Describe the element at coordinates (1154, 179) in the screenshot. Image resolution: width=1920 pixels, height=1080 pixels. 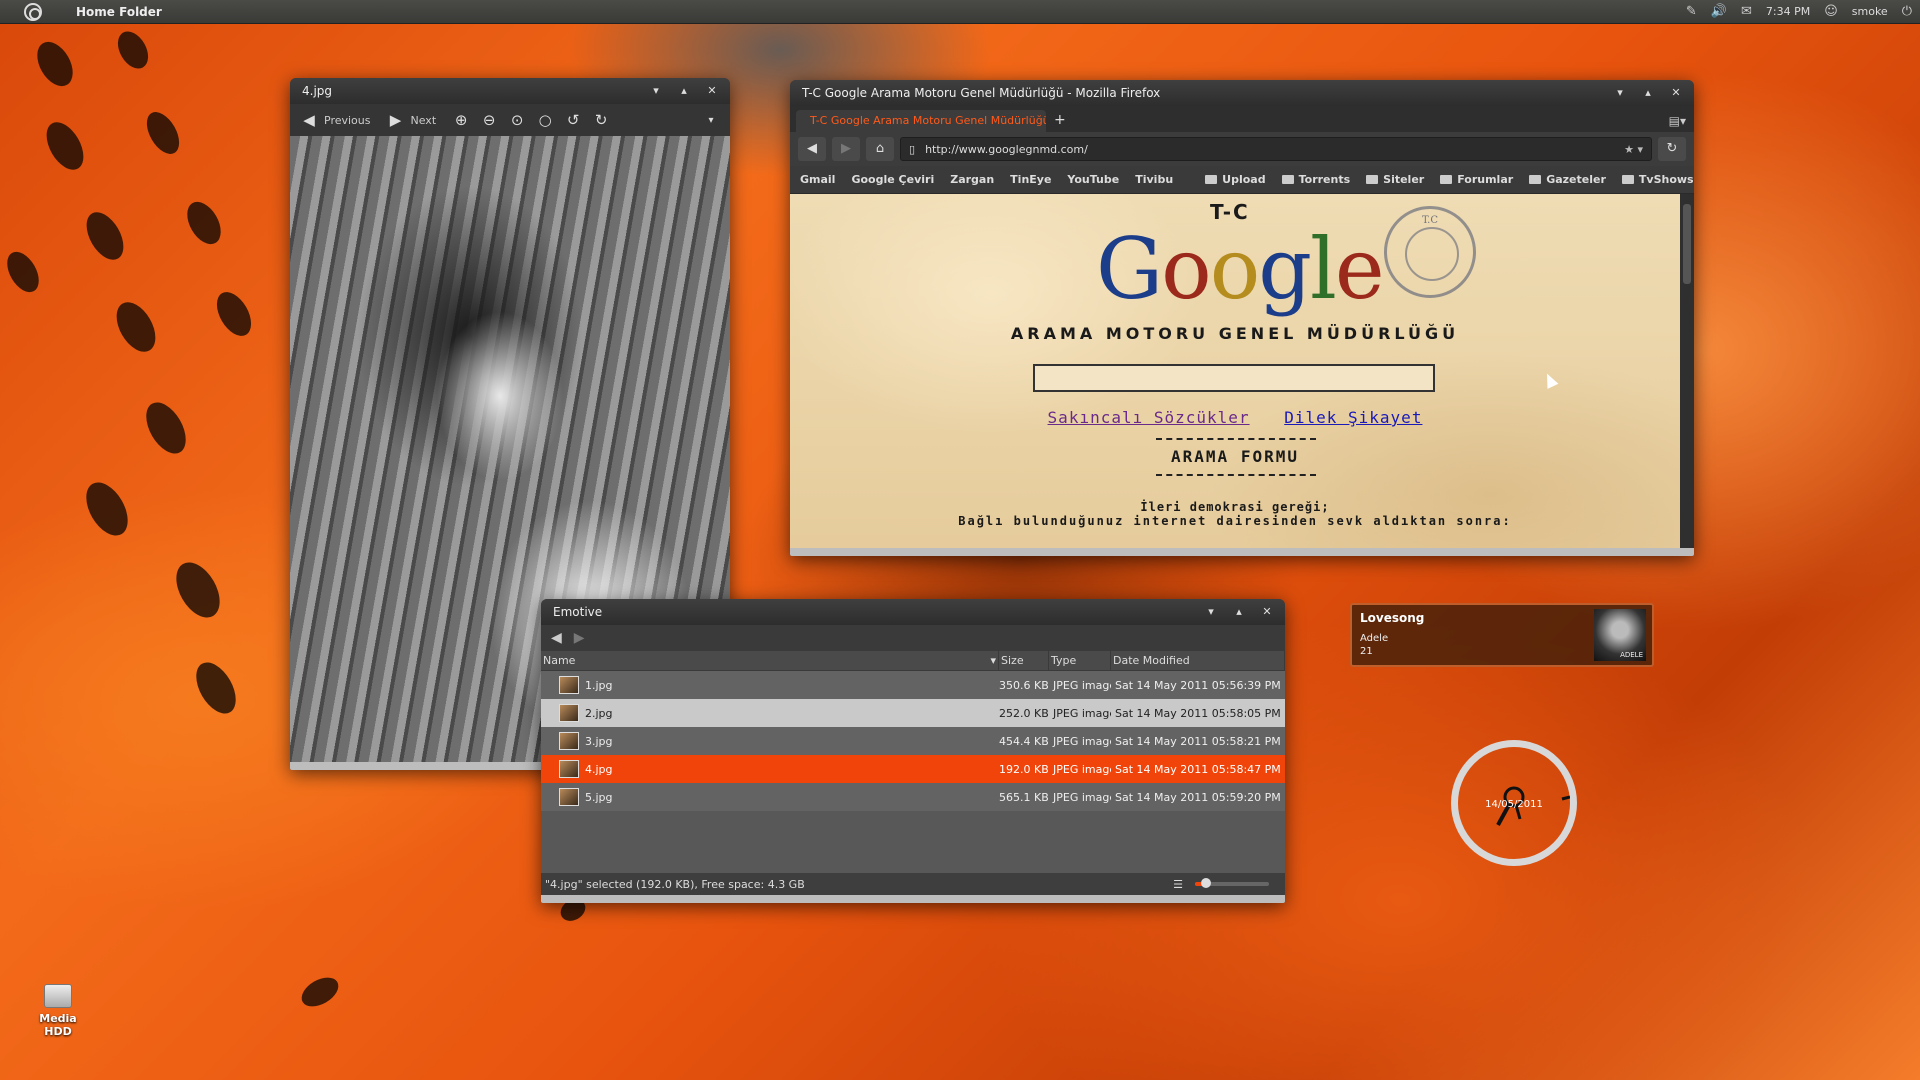
I see `bookmark-tivibu: Tivibu` at that location.